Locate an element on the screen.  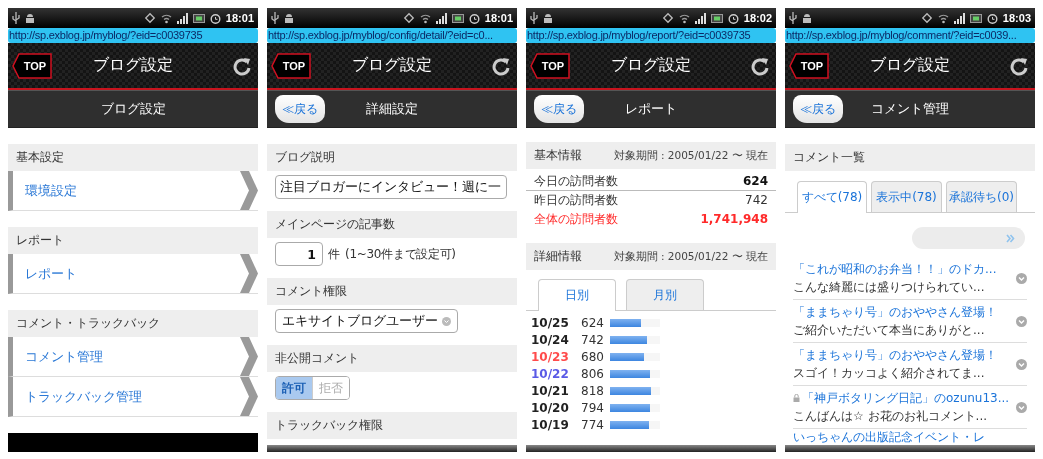
search-field is located at coordinates (968, 238).